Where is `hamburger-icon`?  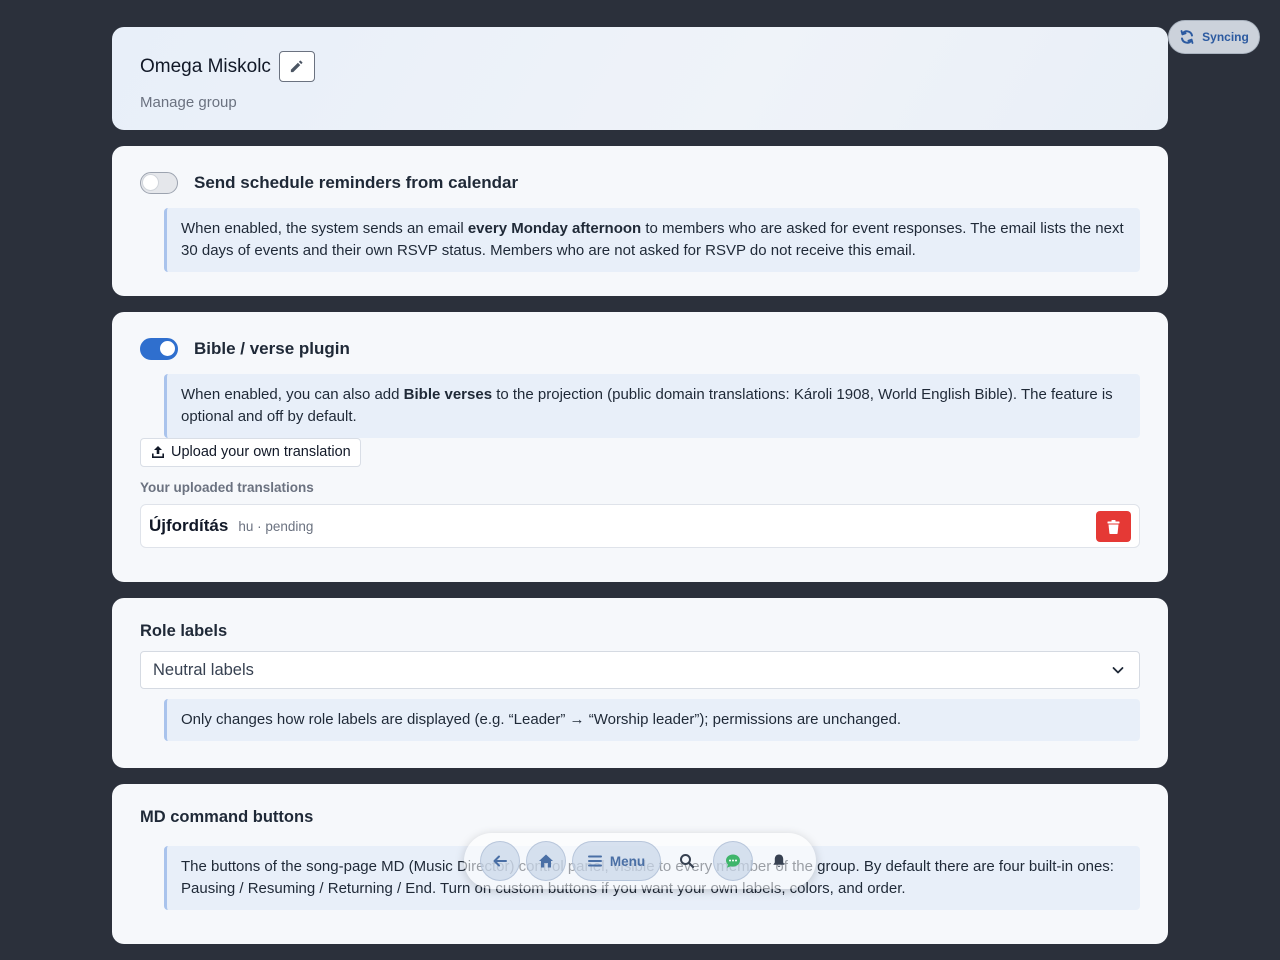 hamburger-icon is located at coordinates (594, 861).